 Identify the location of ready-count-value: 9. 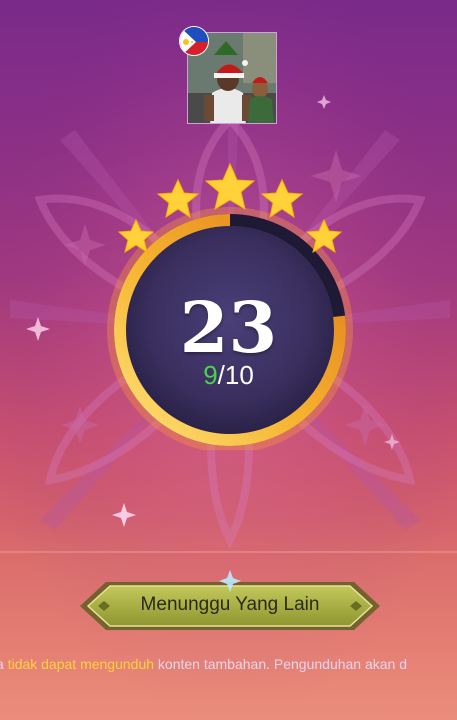
(210, 375).